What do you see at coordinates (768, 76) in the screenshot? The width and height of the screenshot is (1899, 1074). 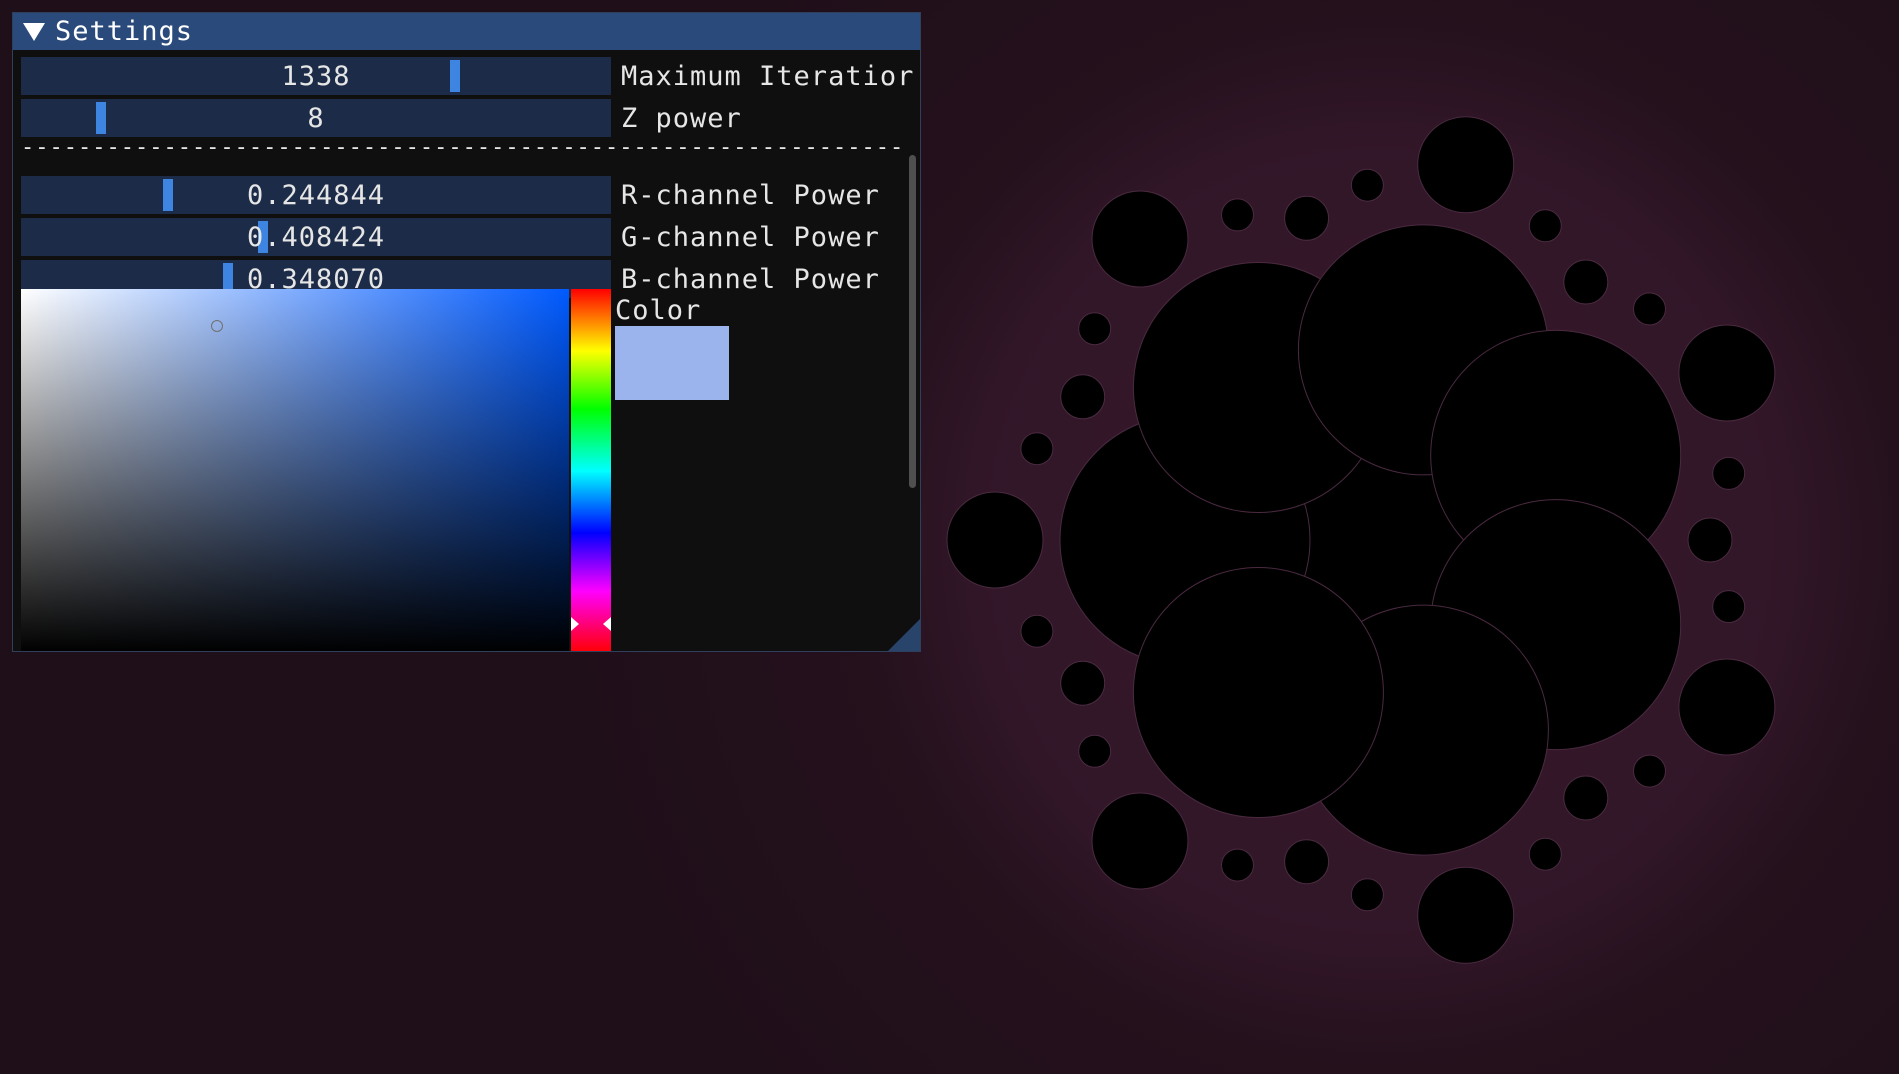 I see `slider-label: Maximum Iteratior` at bounding box center [768, 76].